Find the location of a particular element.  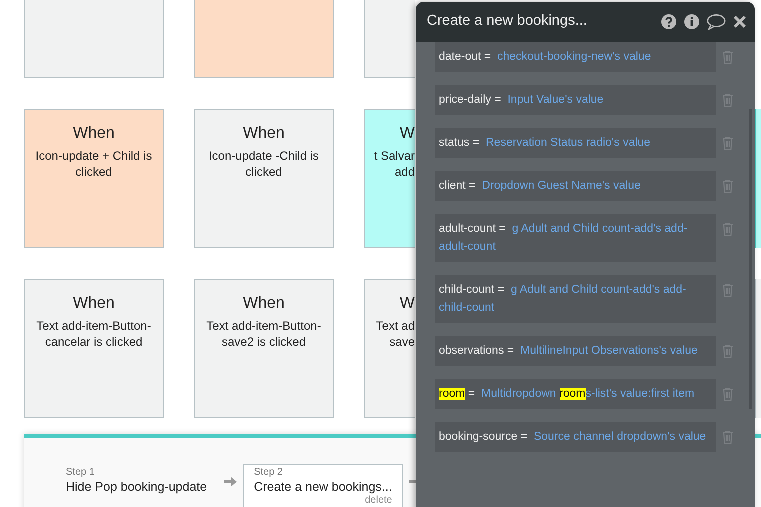

card-text: t Salvar add is located at coordinates (394, 164).